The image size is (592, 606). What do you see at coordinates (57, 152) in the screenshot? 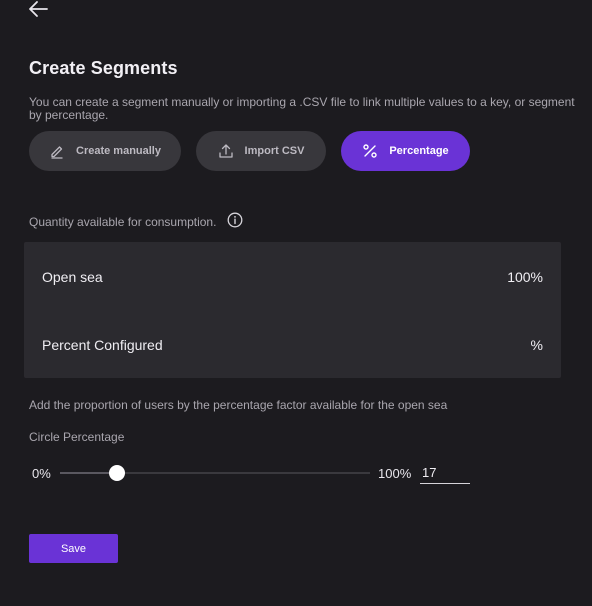
I see `pencil-icon` at bounding box center [57, 152].